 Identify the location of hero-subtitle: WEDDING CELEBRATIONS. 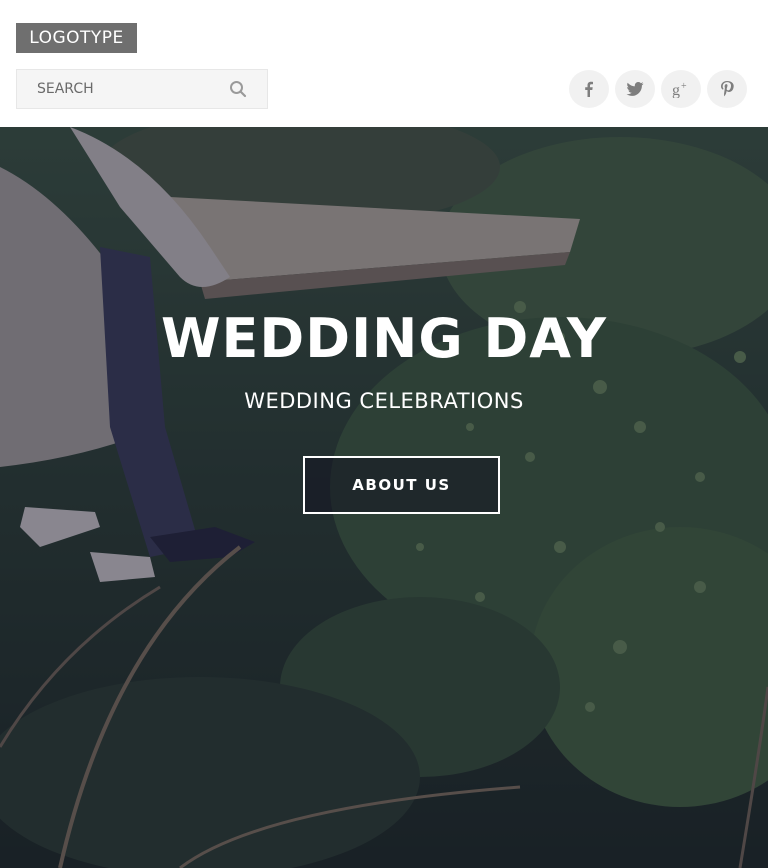
(384, 401).